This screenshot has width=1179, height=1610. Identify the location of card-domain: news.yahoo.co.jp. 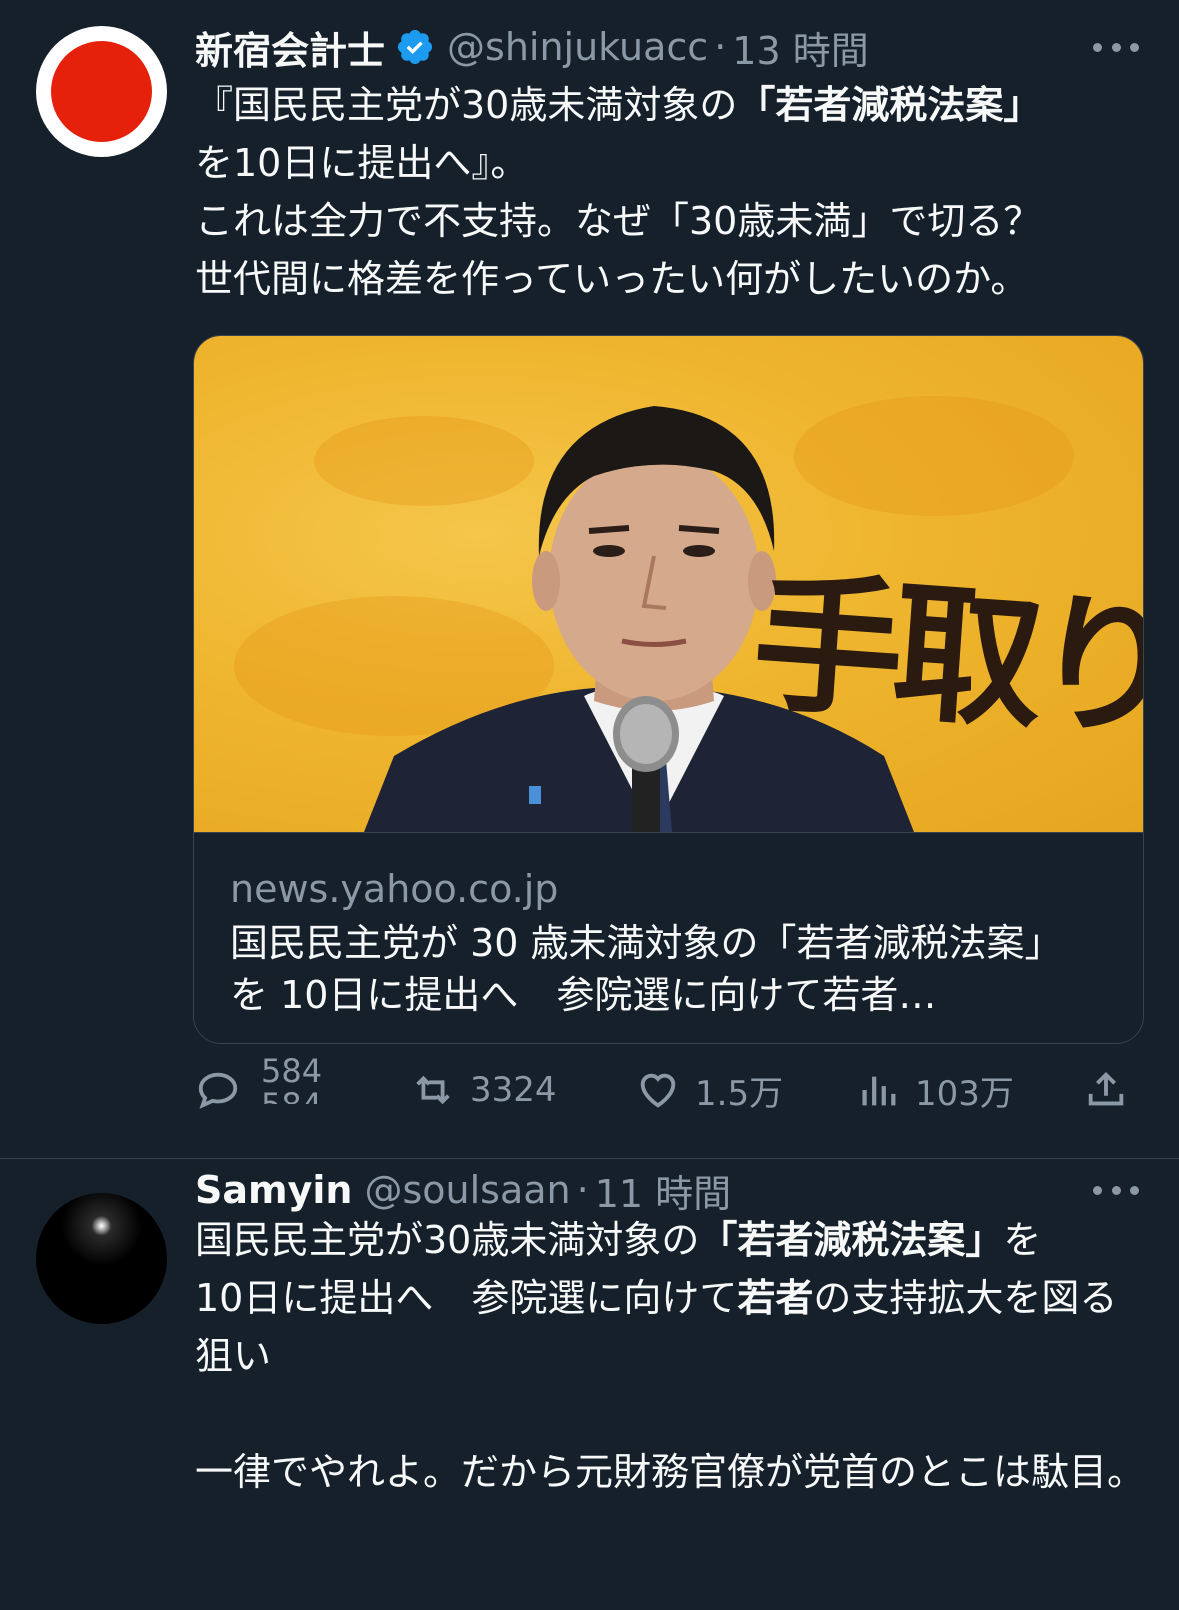
(394, 889).